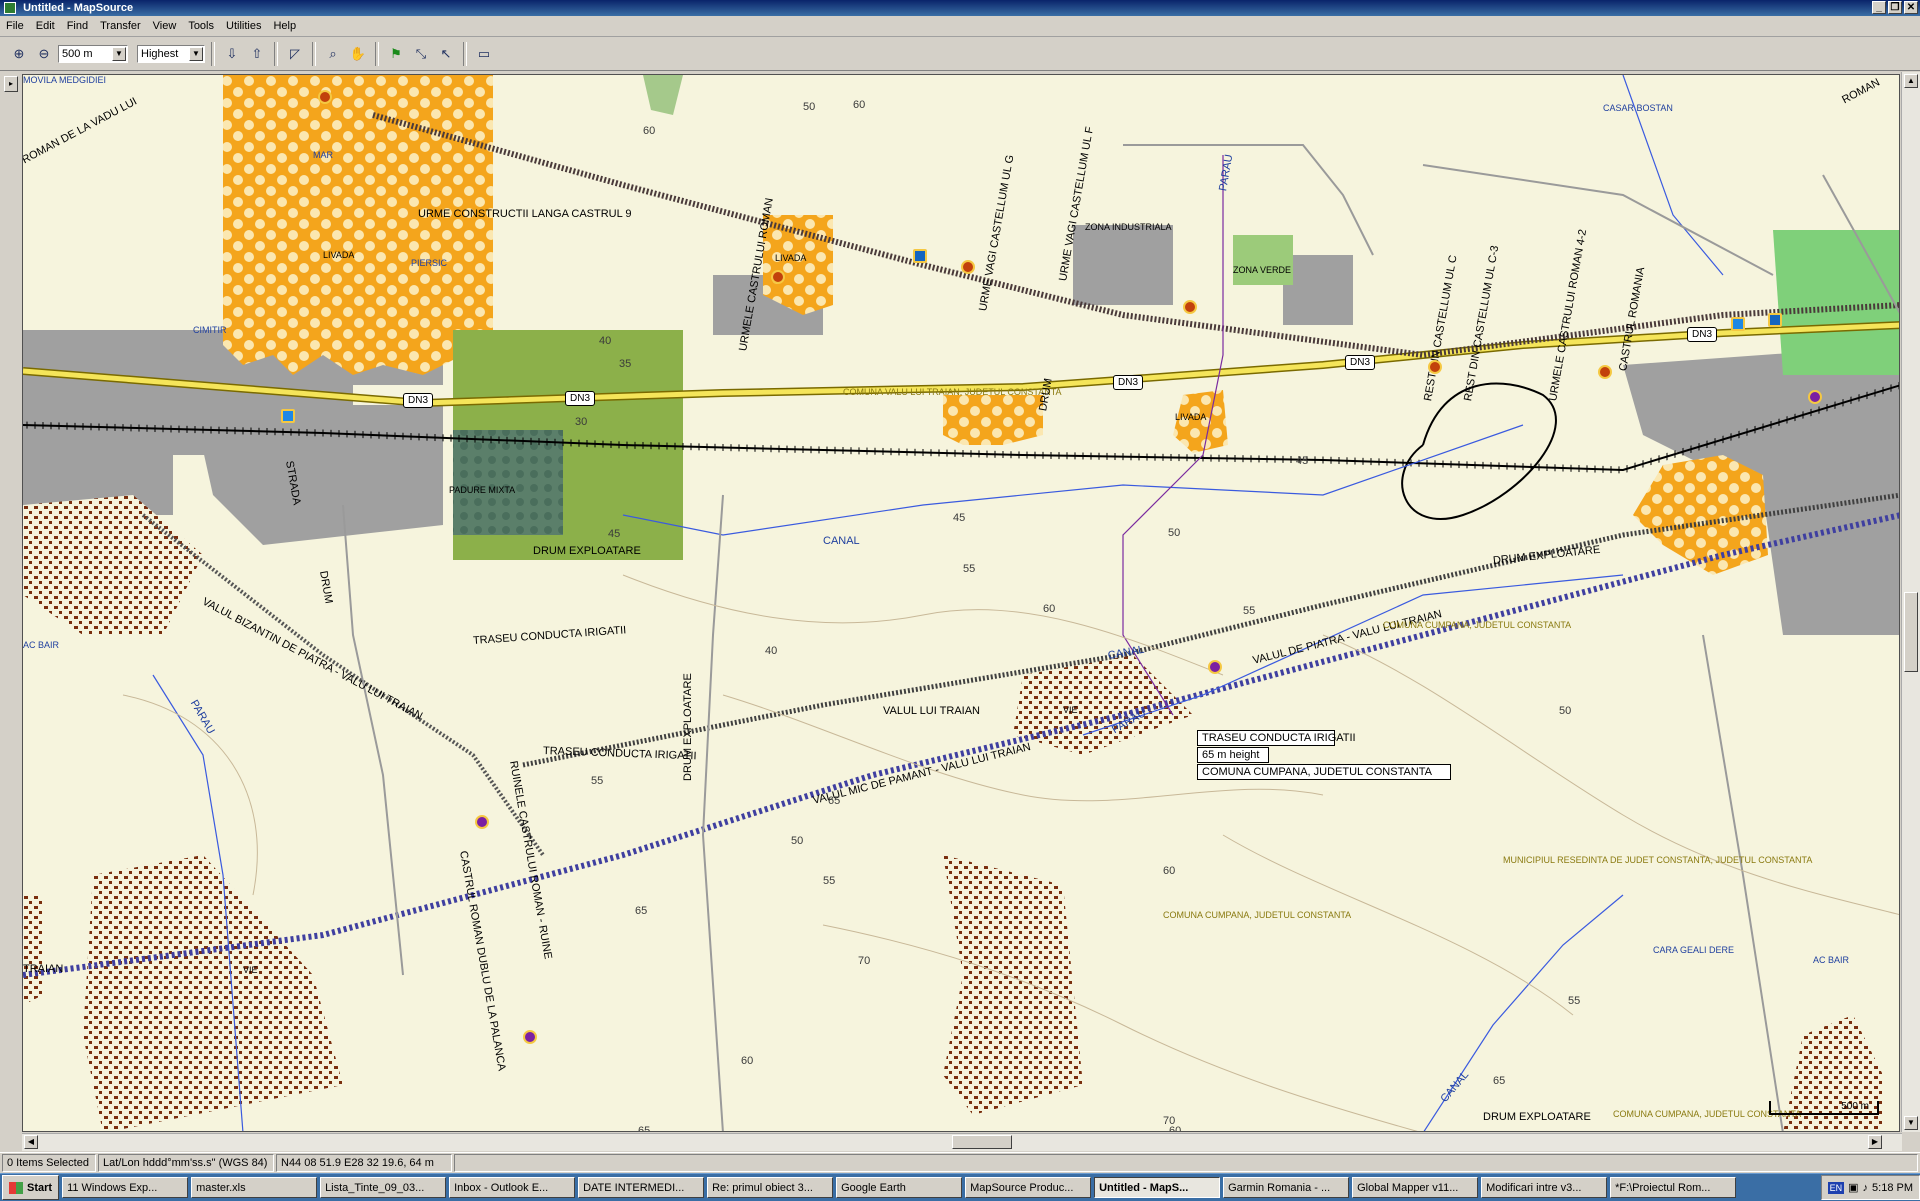 This screenshot has height=1201, width=1920. Describe the element at coordinates (323, 155) in the screenshot. I see `map-label: MAR` at that location.